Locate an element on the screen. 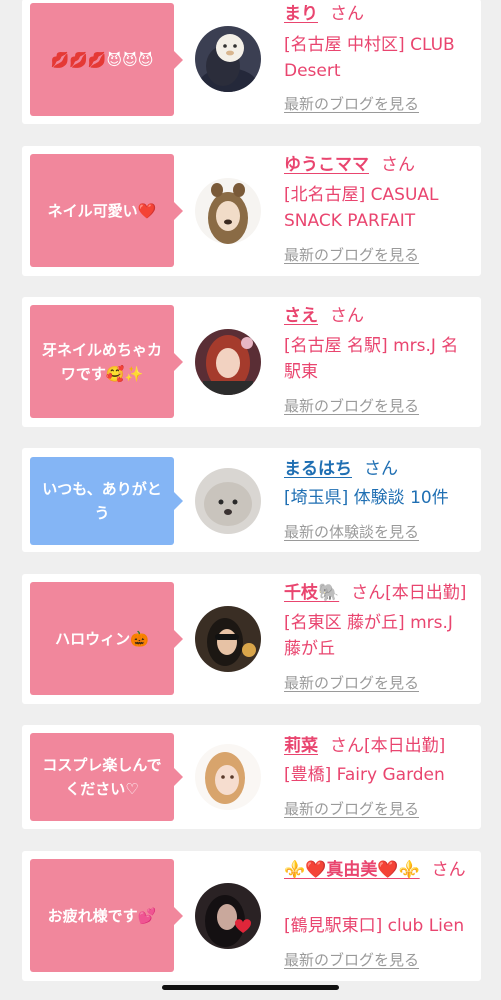 The height and width of the screenshot is (1000, 501). user-line: 莉菜 さん[本日出勤] is located at coordinates (379, 746).